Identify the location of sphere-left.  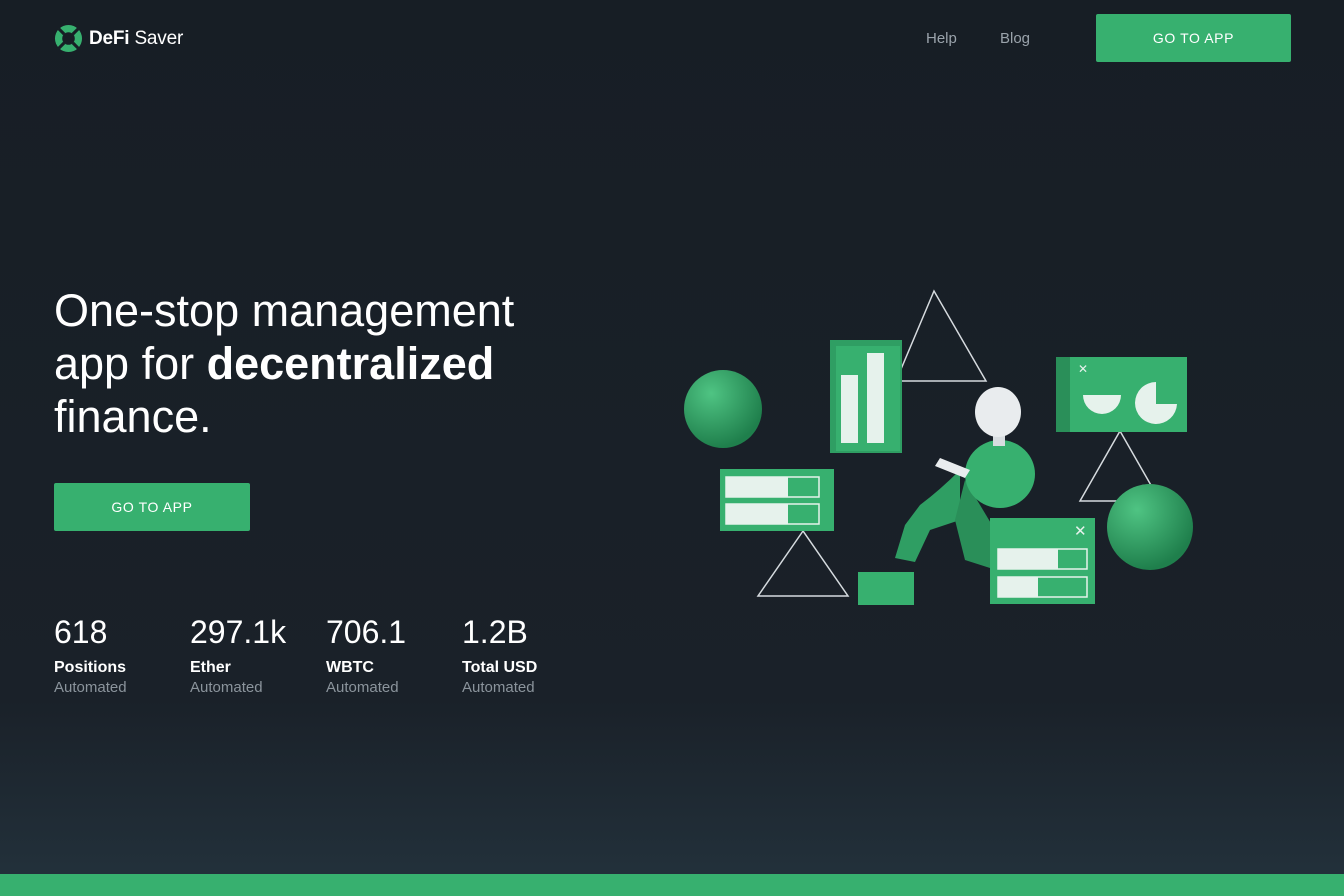
(723, 409).